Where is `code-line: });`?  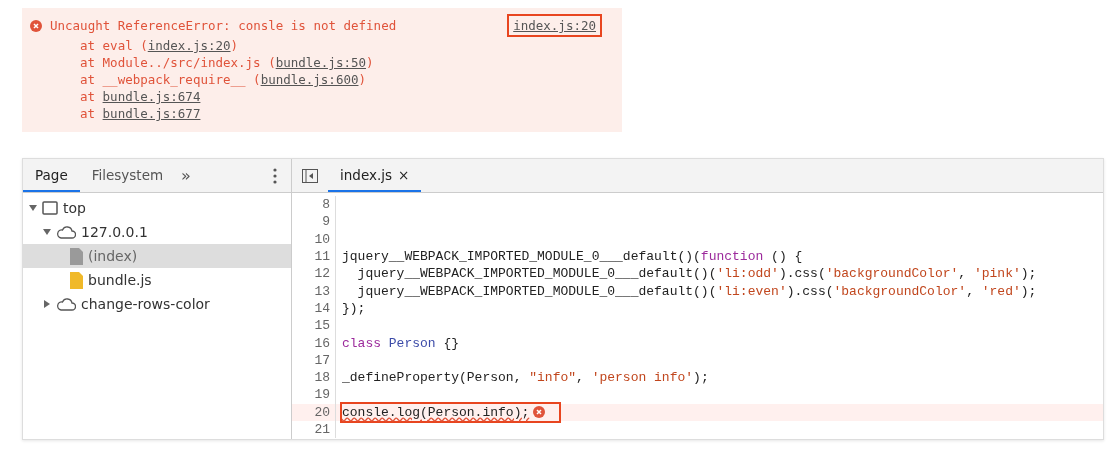 code-line: }); is located at coordinates (354, 308).